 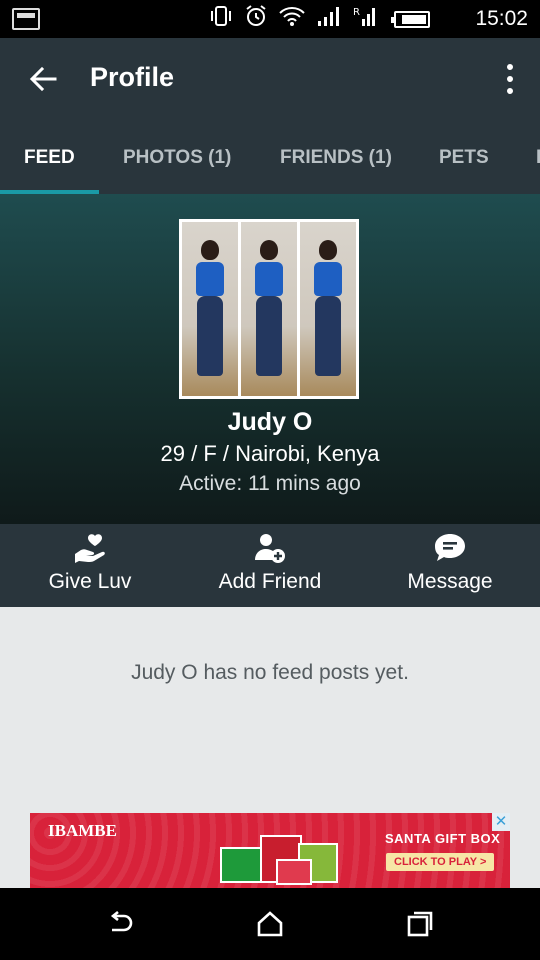 What do you see at coordinates (538, 158) in the screenshot?
I see `tab-overflow-partial: I` at bounding box center [538, 158].